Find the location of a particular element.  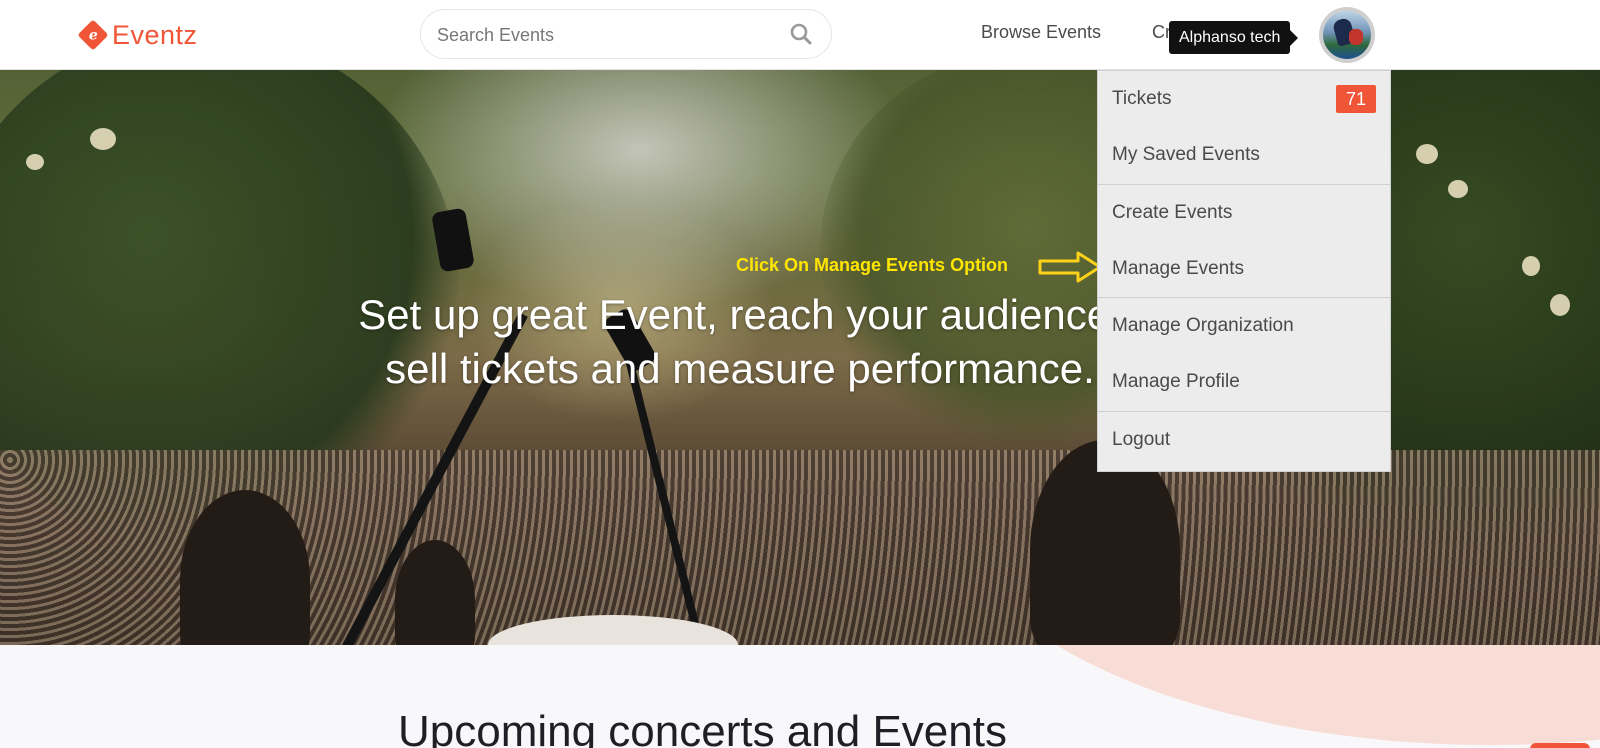

arrow-right-icon is located at coordinates (1070, 267).